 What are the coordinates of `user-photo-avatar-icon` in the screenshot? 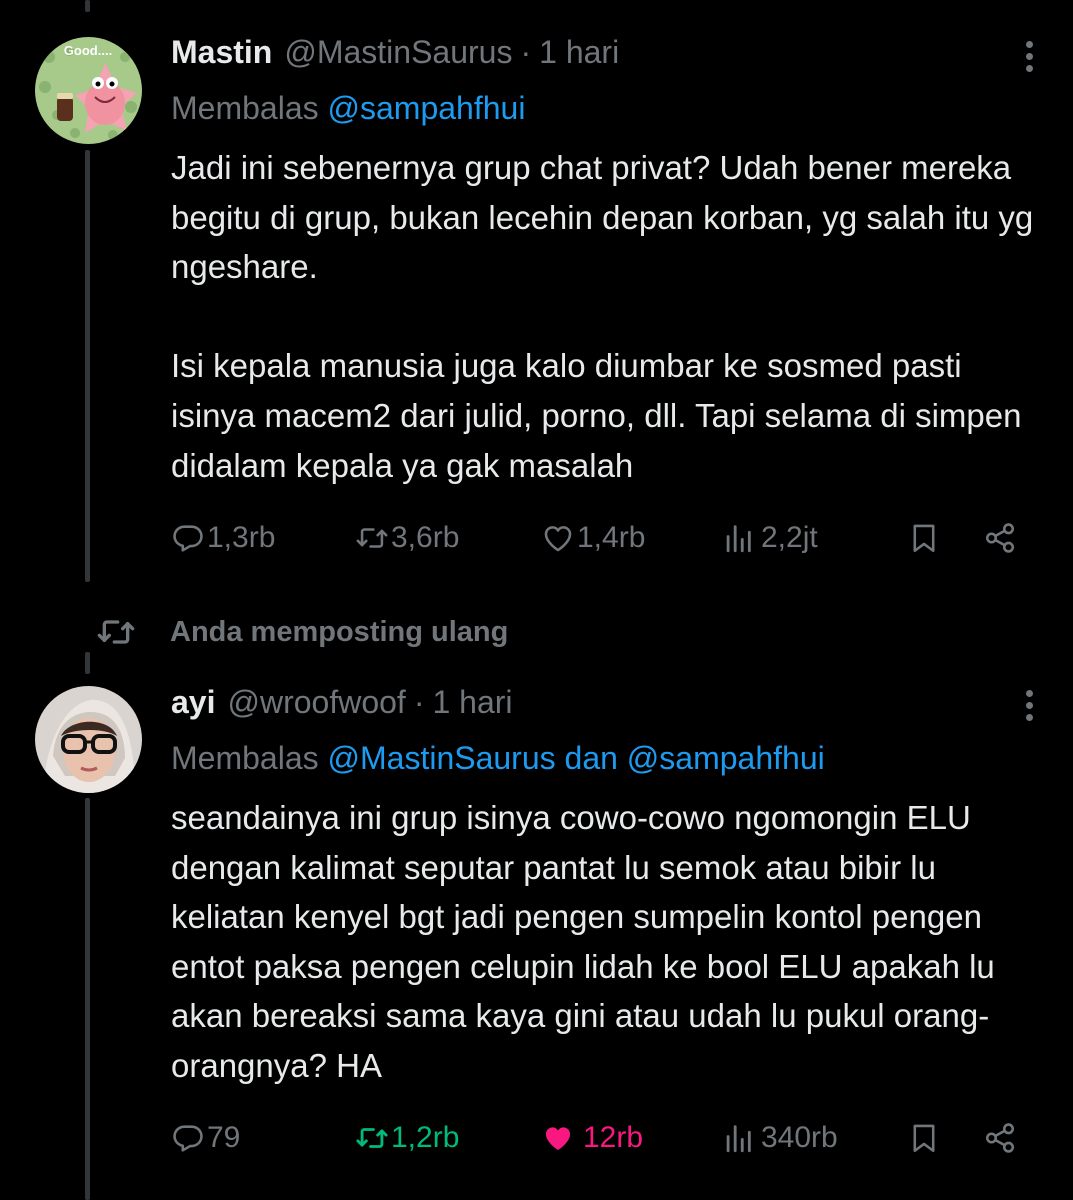 It's located at (88, 739).